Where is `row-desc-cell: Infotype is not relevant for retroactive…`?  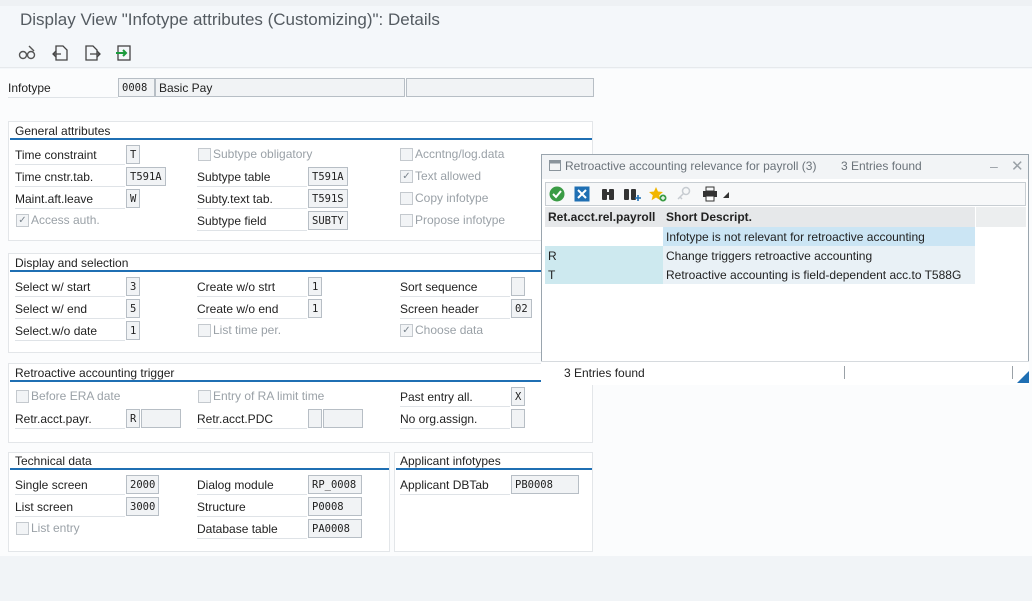 row-desc-cell: Infotype is not relevant for retroactive… is located at coordinates (819, 236).